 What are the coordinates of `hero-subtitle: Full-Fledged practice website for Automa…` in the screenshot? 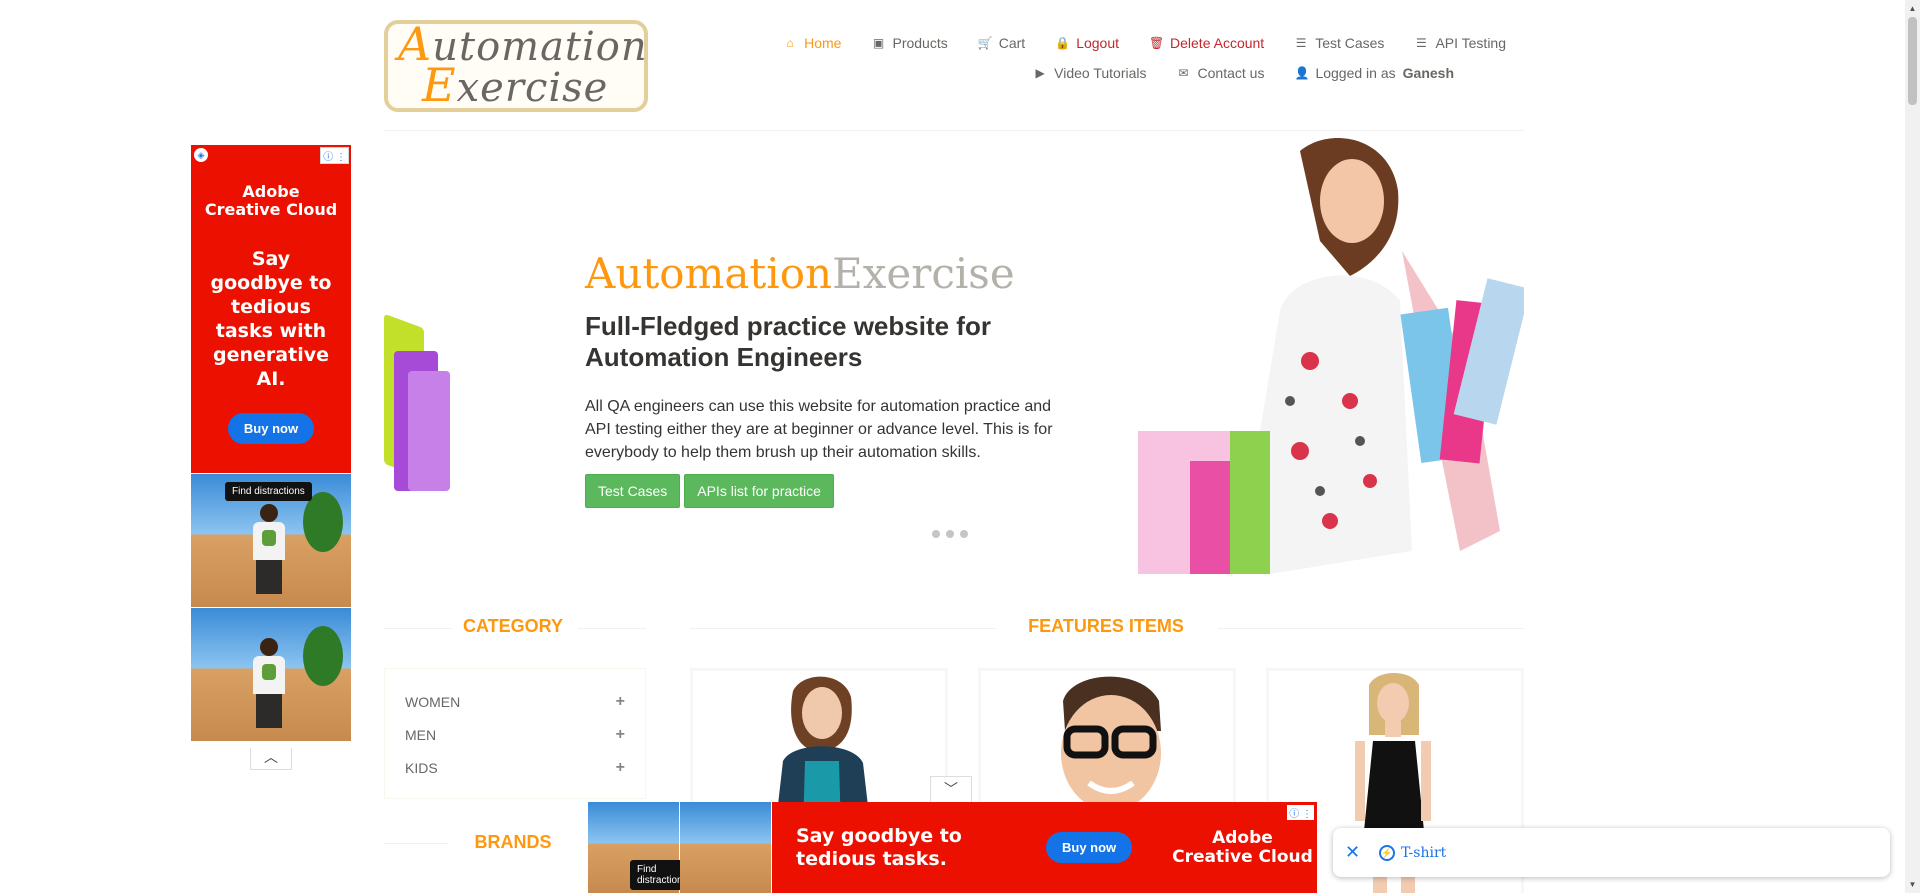 It's located at (788, 341).